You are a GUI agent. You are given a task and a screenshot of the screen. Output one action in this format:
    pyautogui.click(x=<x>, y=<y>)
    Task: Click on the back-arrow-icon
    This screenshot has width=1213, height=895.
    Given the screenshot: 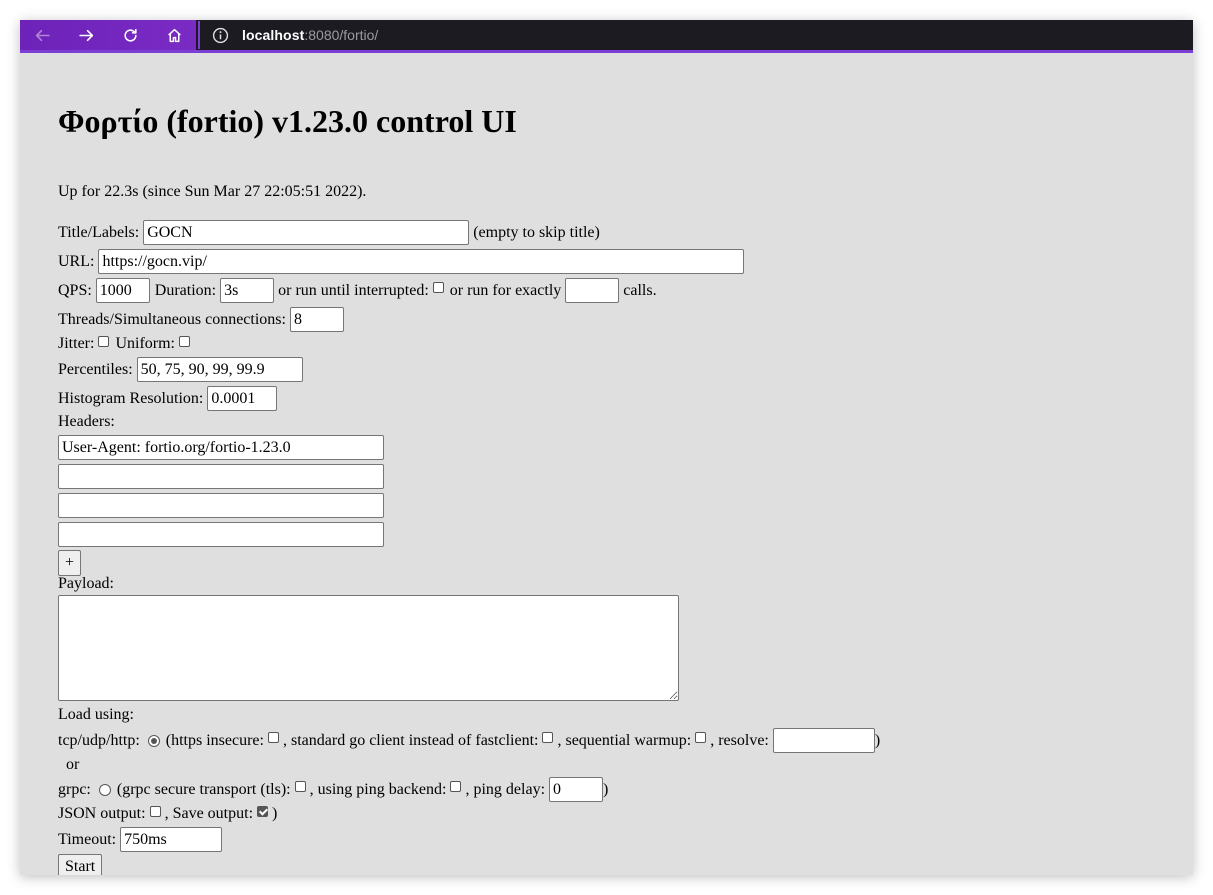 What is the action you would take?
    pyautogui.click(x=42, y=35)
    